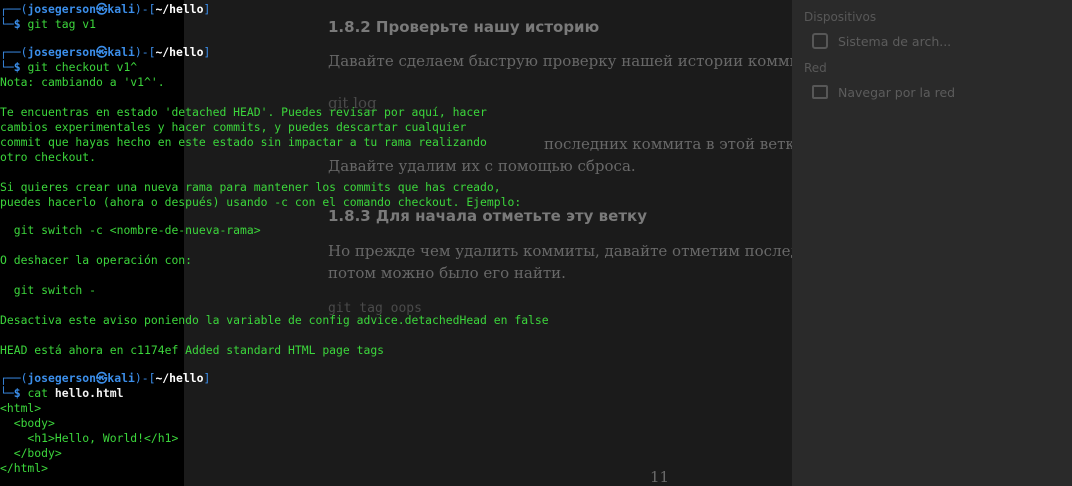 The width and height of the screenshot is (1072, 486). I want to click on file-line: <html>, so click(21, 408).